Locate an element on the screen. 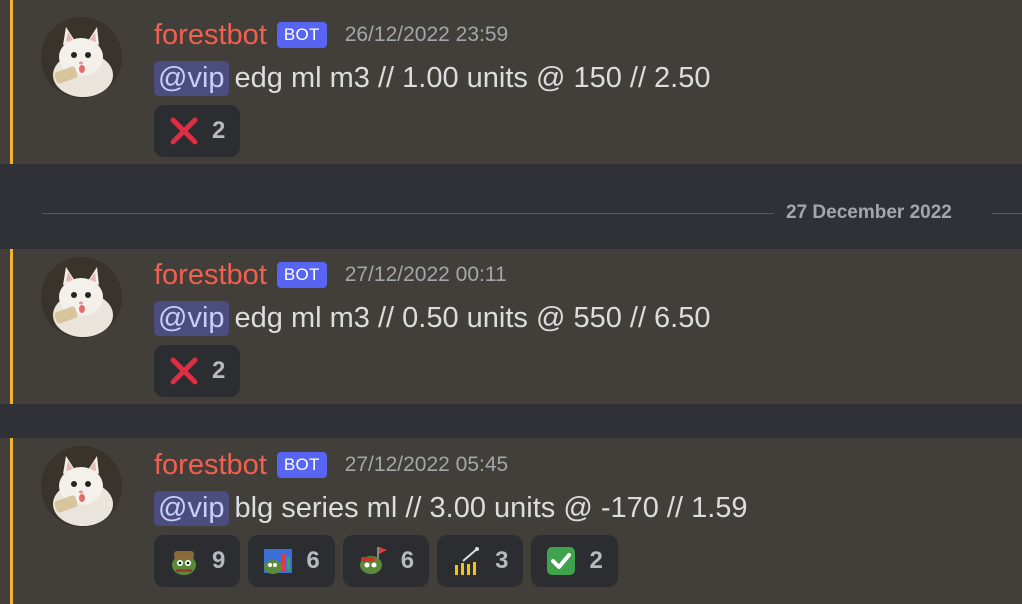 This screenshot has height=604, width=1022. reaction-count: 9 is located at coordinates (219, 560).